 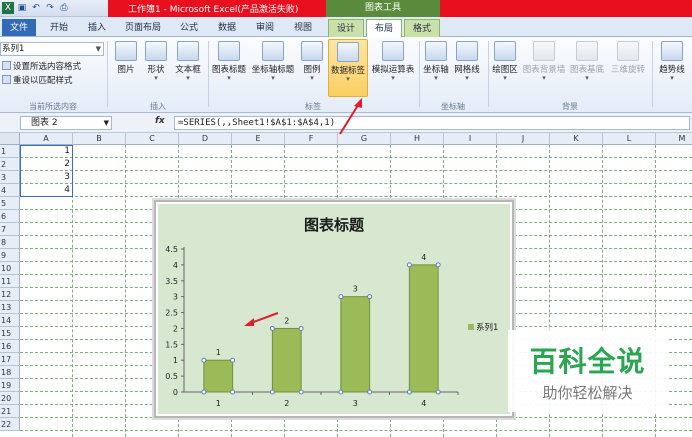 What do you see at coordinates (143, 28) in the screenshot?
I see `tab-page-layout: 页面布局` at bounding box center [143, 28].